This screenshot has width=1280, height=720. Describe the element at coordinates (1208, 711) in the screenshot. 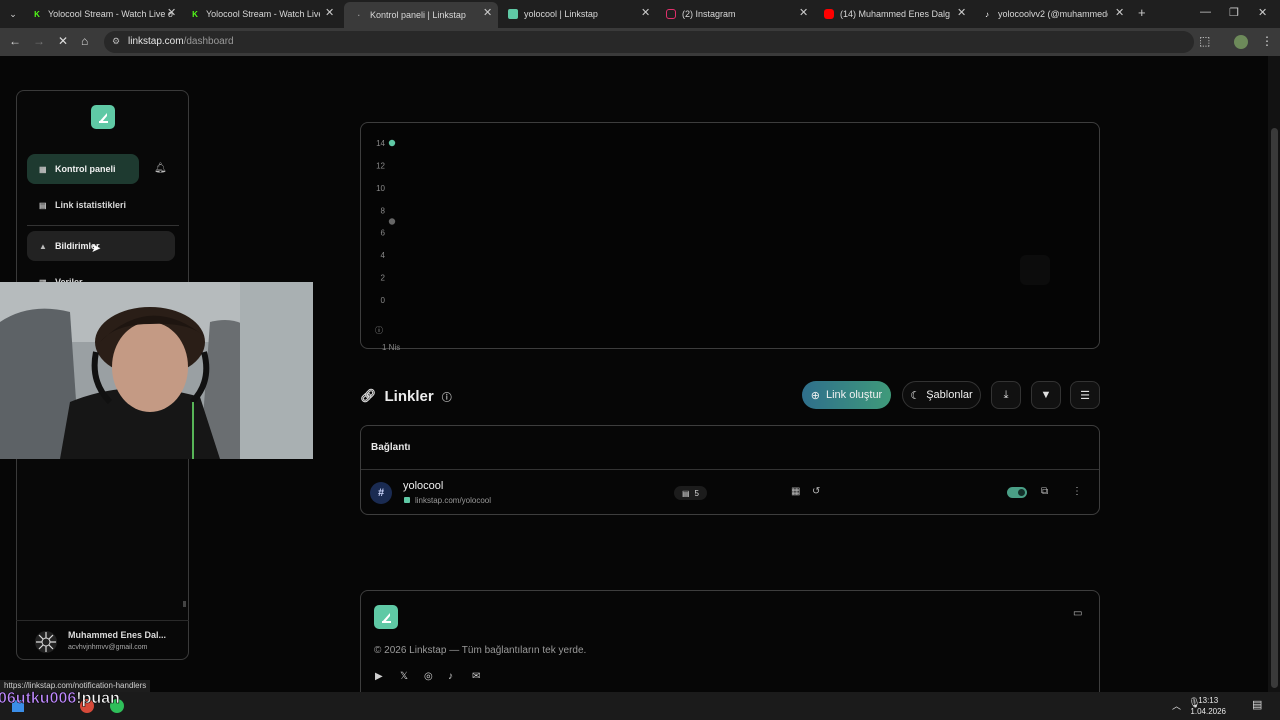

I see `clock-date: 1.04.2026` at that location.